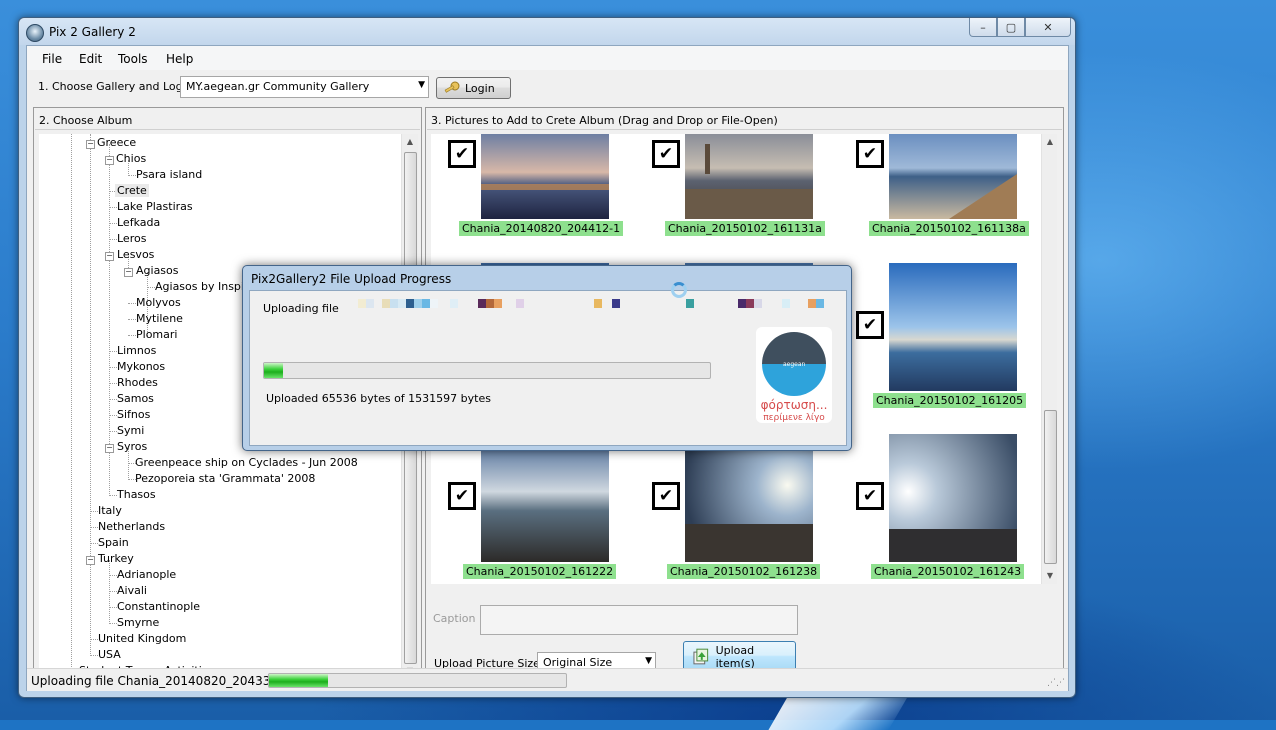  Describe the element at coordinates (146, 574) in the screenshot. I see `tree-item-adrianople: Adrianople` at that location.